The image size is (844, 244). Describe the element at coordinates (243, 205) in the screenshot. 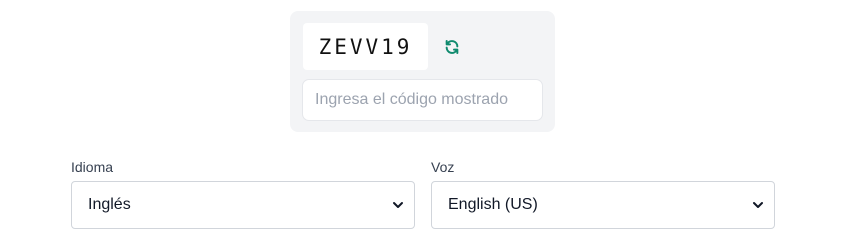

I see `language-select: Inglés` at that location.